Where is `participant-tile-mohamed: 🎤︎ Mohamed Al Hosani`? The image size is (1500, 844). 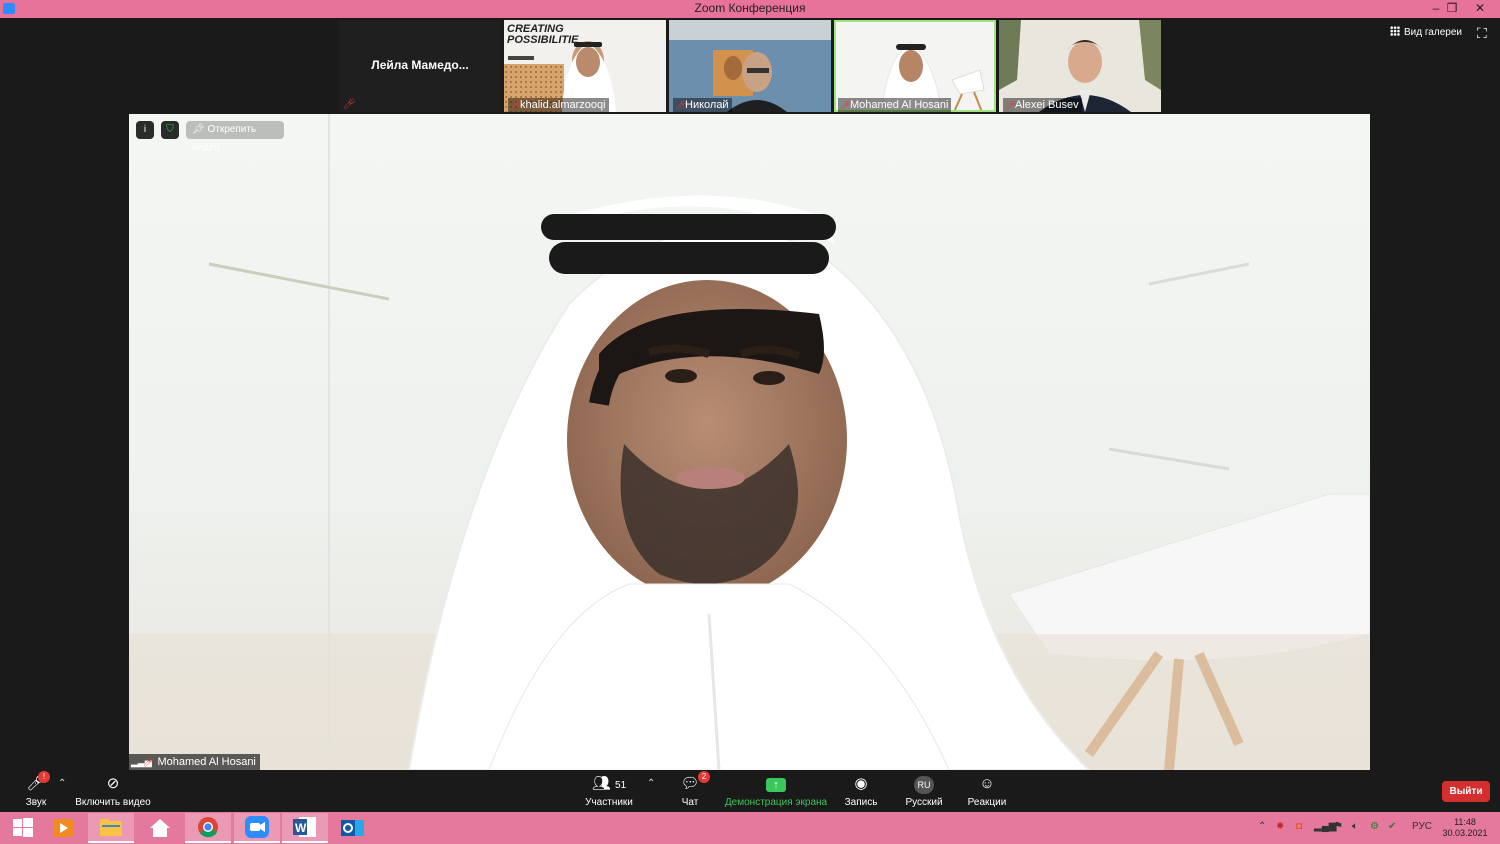
participant-tile-mohamed: 🎤︎ Mohamed Al Hosani is located at coordinates (915, 66).